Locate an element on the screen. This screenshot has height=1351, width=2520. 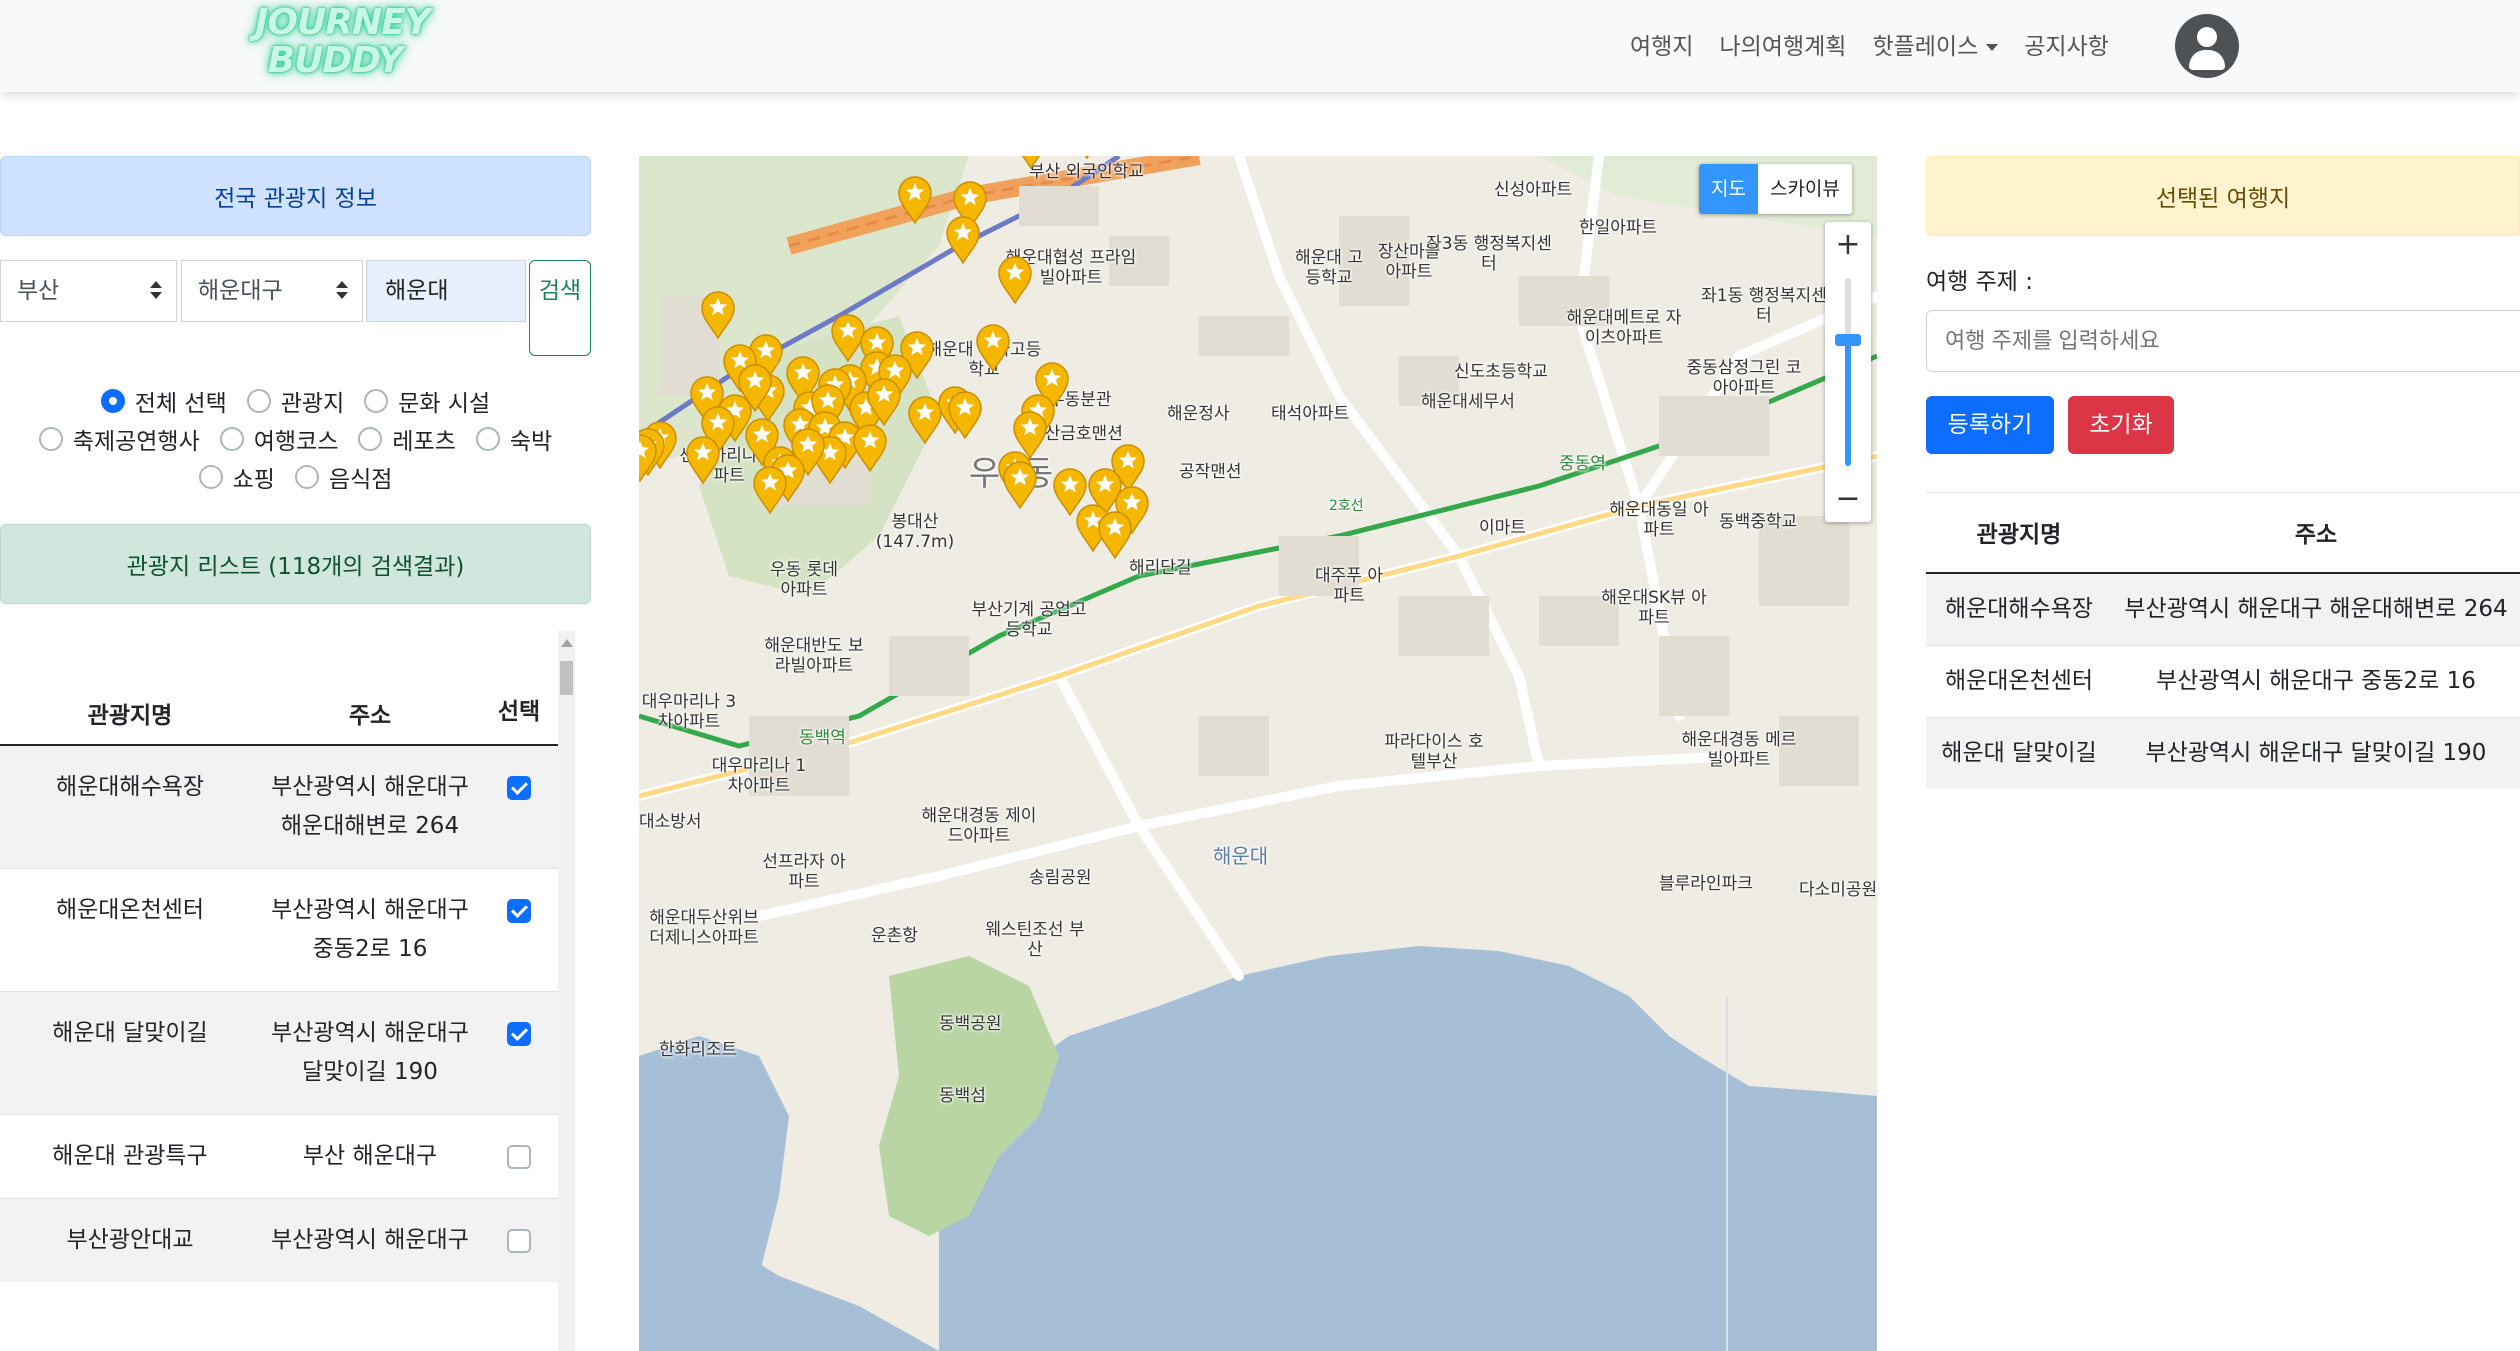
map-label: 대우마리나 1차아파트 is located at coordinates (759, 776).